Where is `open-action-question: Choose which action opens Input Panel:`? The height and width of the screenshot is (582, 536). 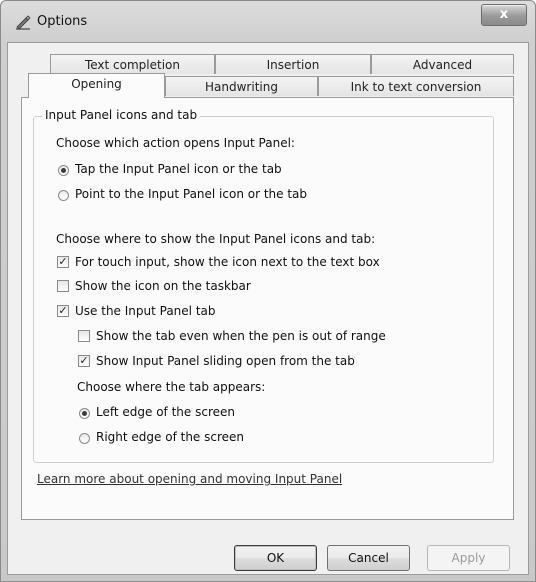
open-action-question: Choose which action opens Input Panel: is located at coordinates (175, 143).